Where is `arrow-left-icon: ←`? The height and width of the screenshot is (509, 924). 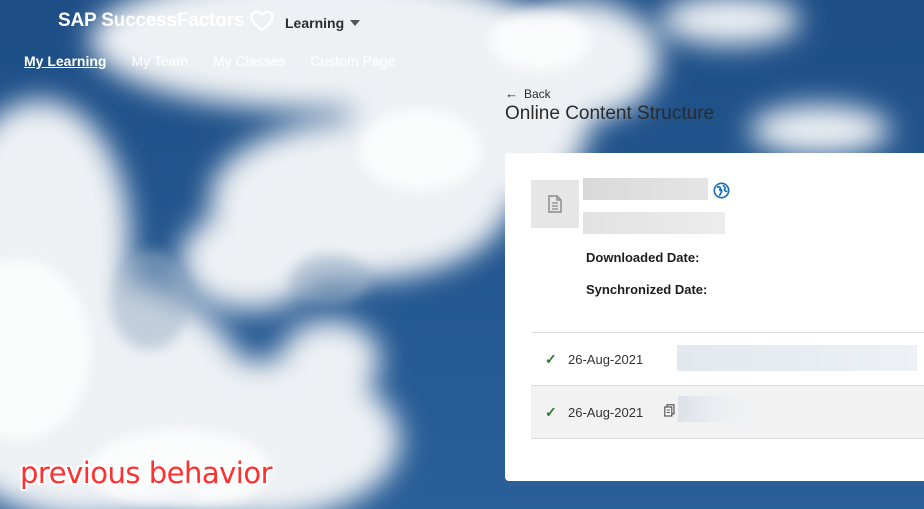
arrow-left-icon: ← is located at coordinates (511, 93).